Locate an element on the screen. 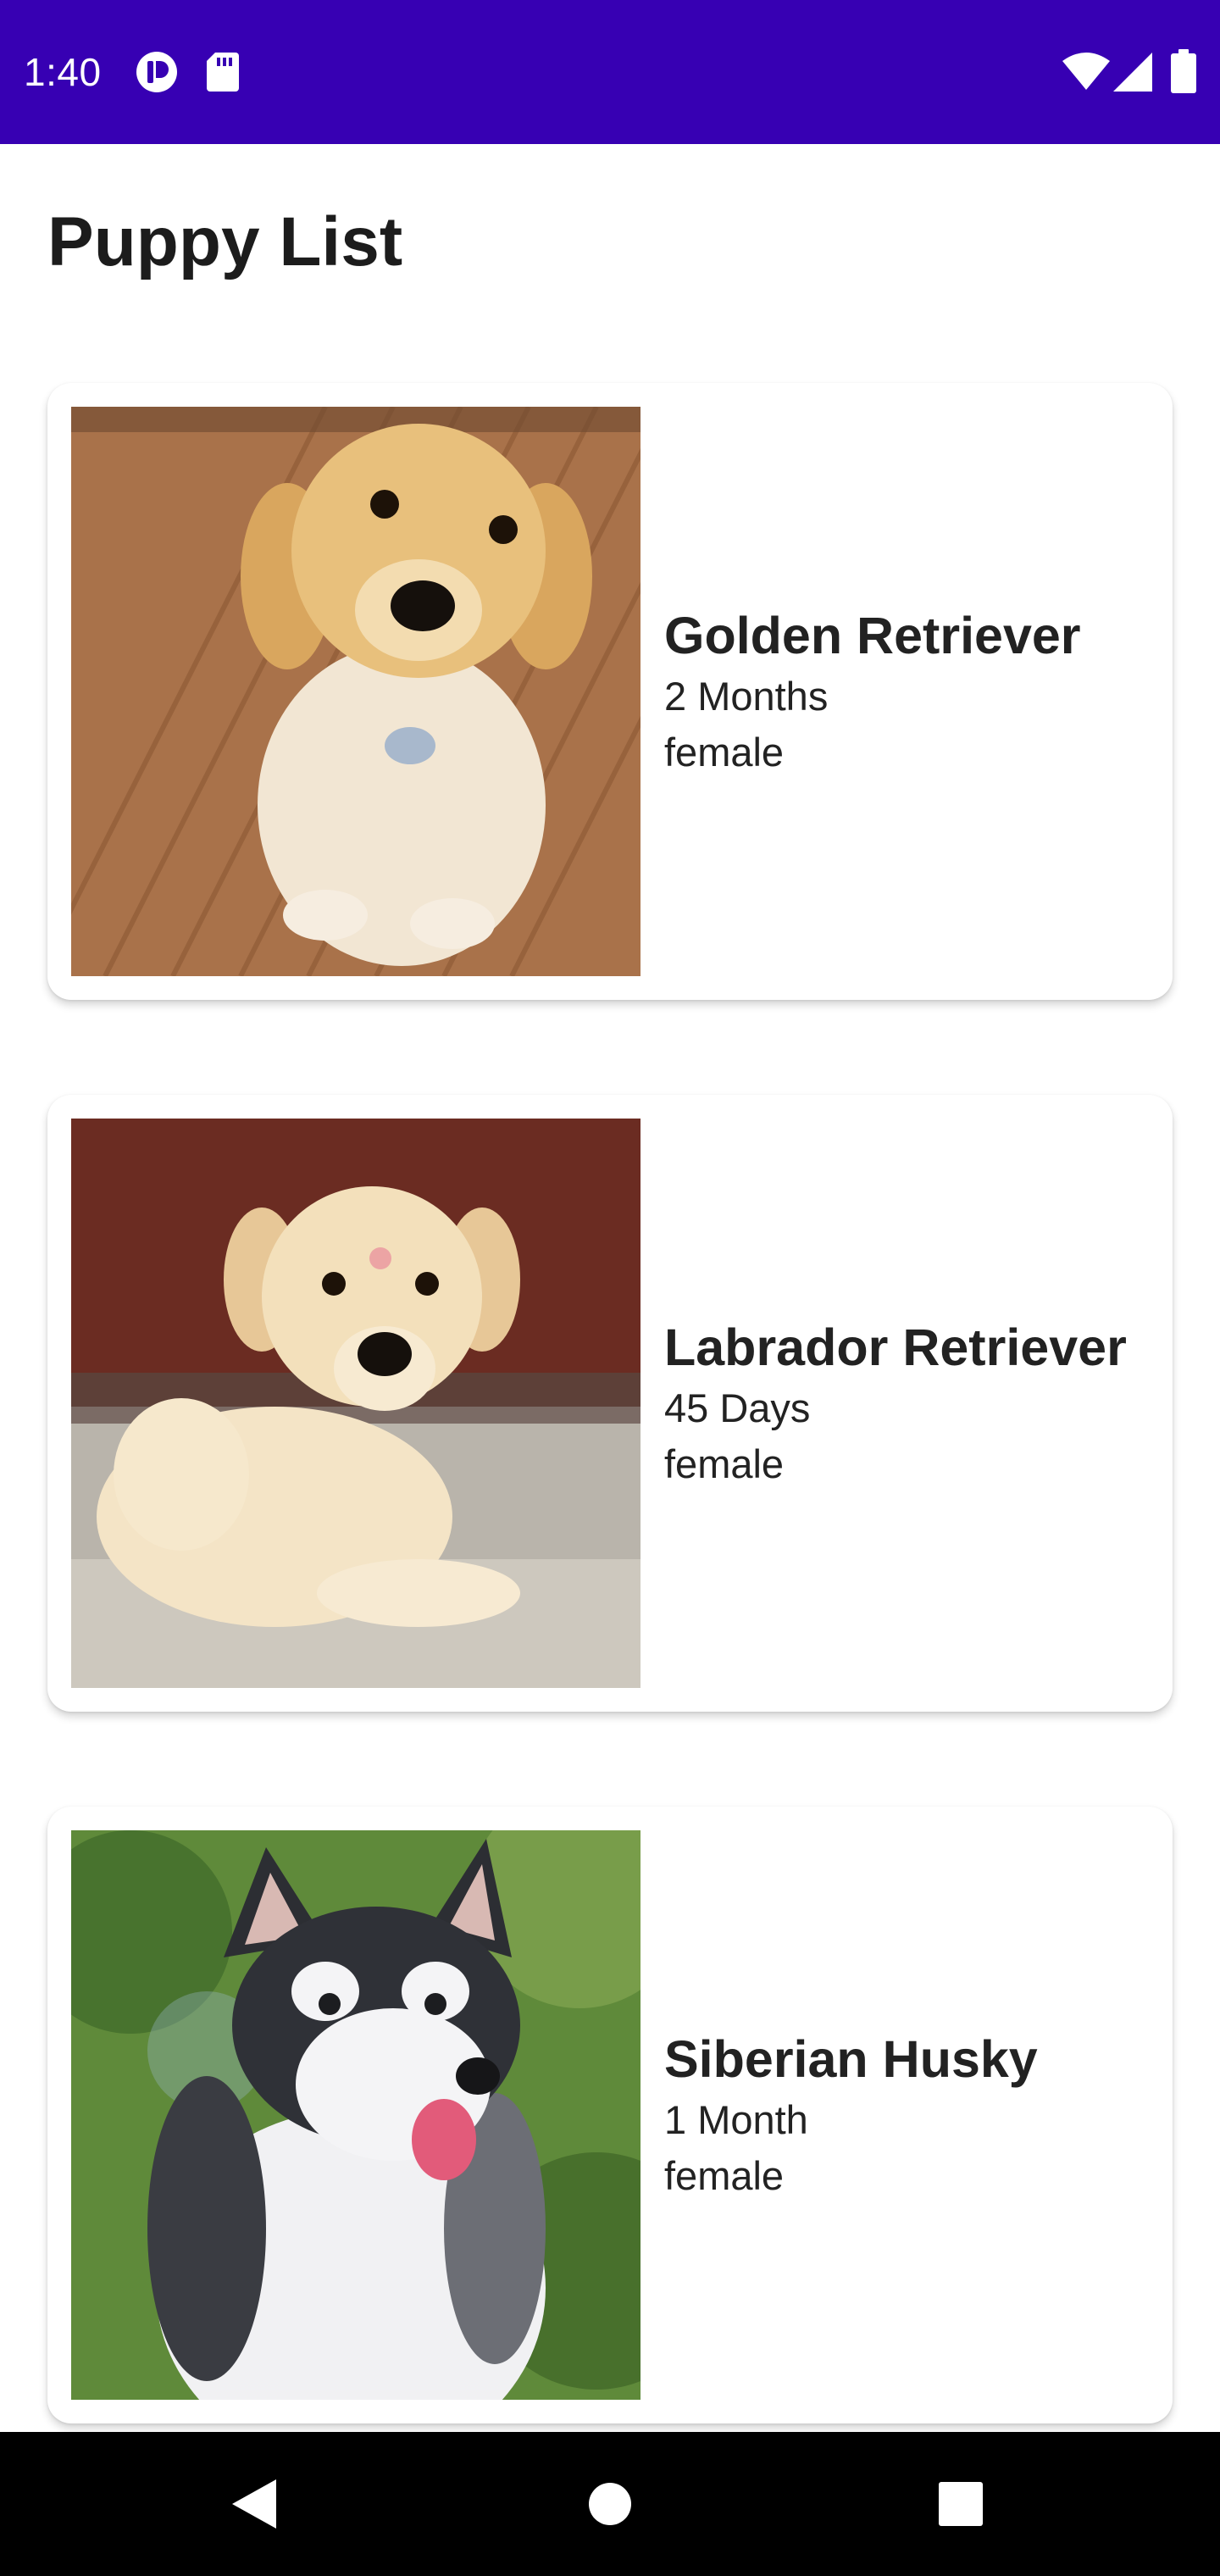 This screenshot has height=2576, width=1220. sd-card-icon is located at coordinates (223, 72).